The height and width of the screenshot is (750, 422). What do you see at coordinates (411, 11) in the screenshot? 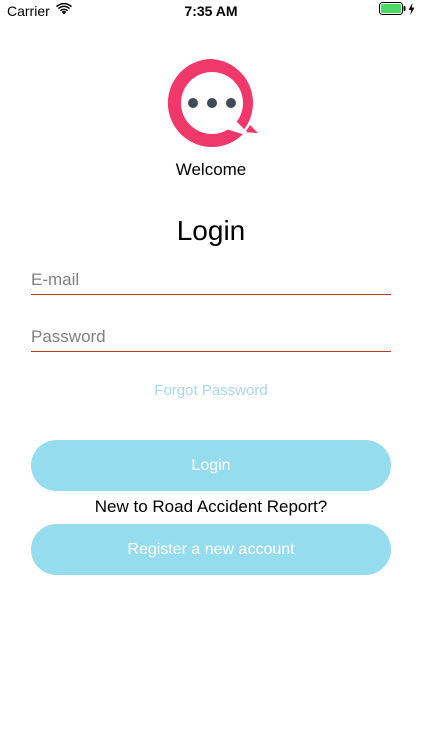
I see `charging-bolt-icon` at bounding box center [411, 11].